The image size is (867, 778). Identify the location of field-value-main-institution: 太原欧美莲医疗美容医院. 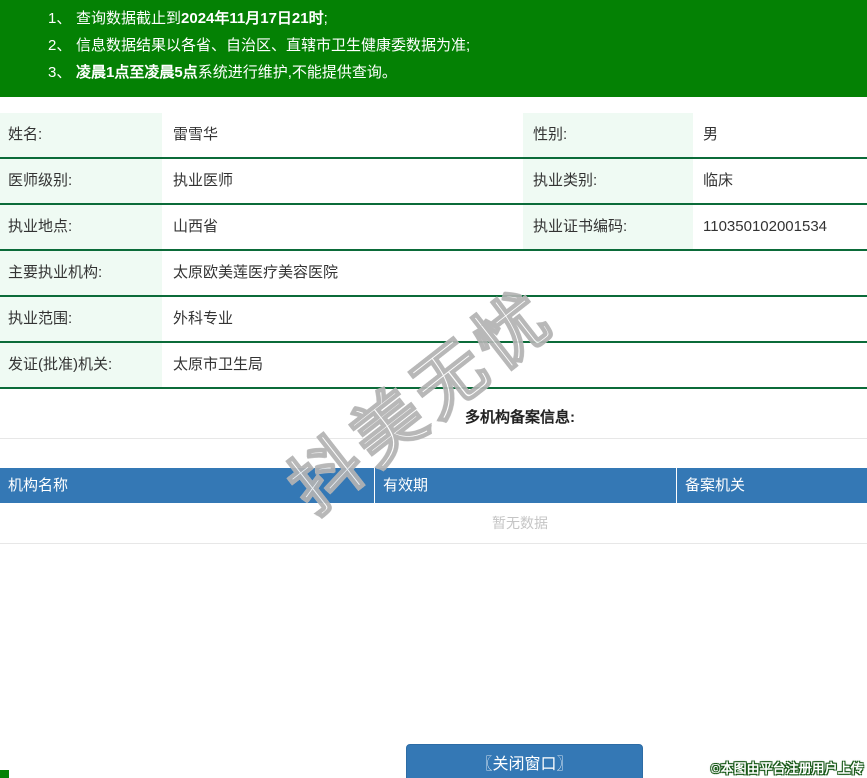
(256, 272).